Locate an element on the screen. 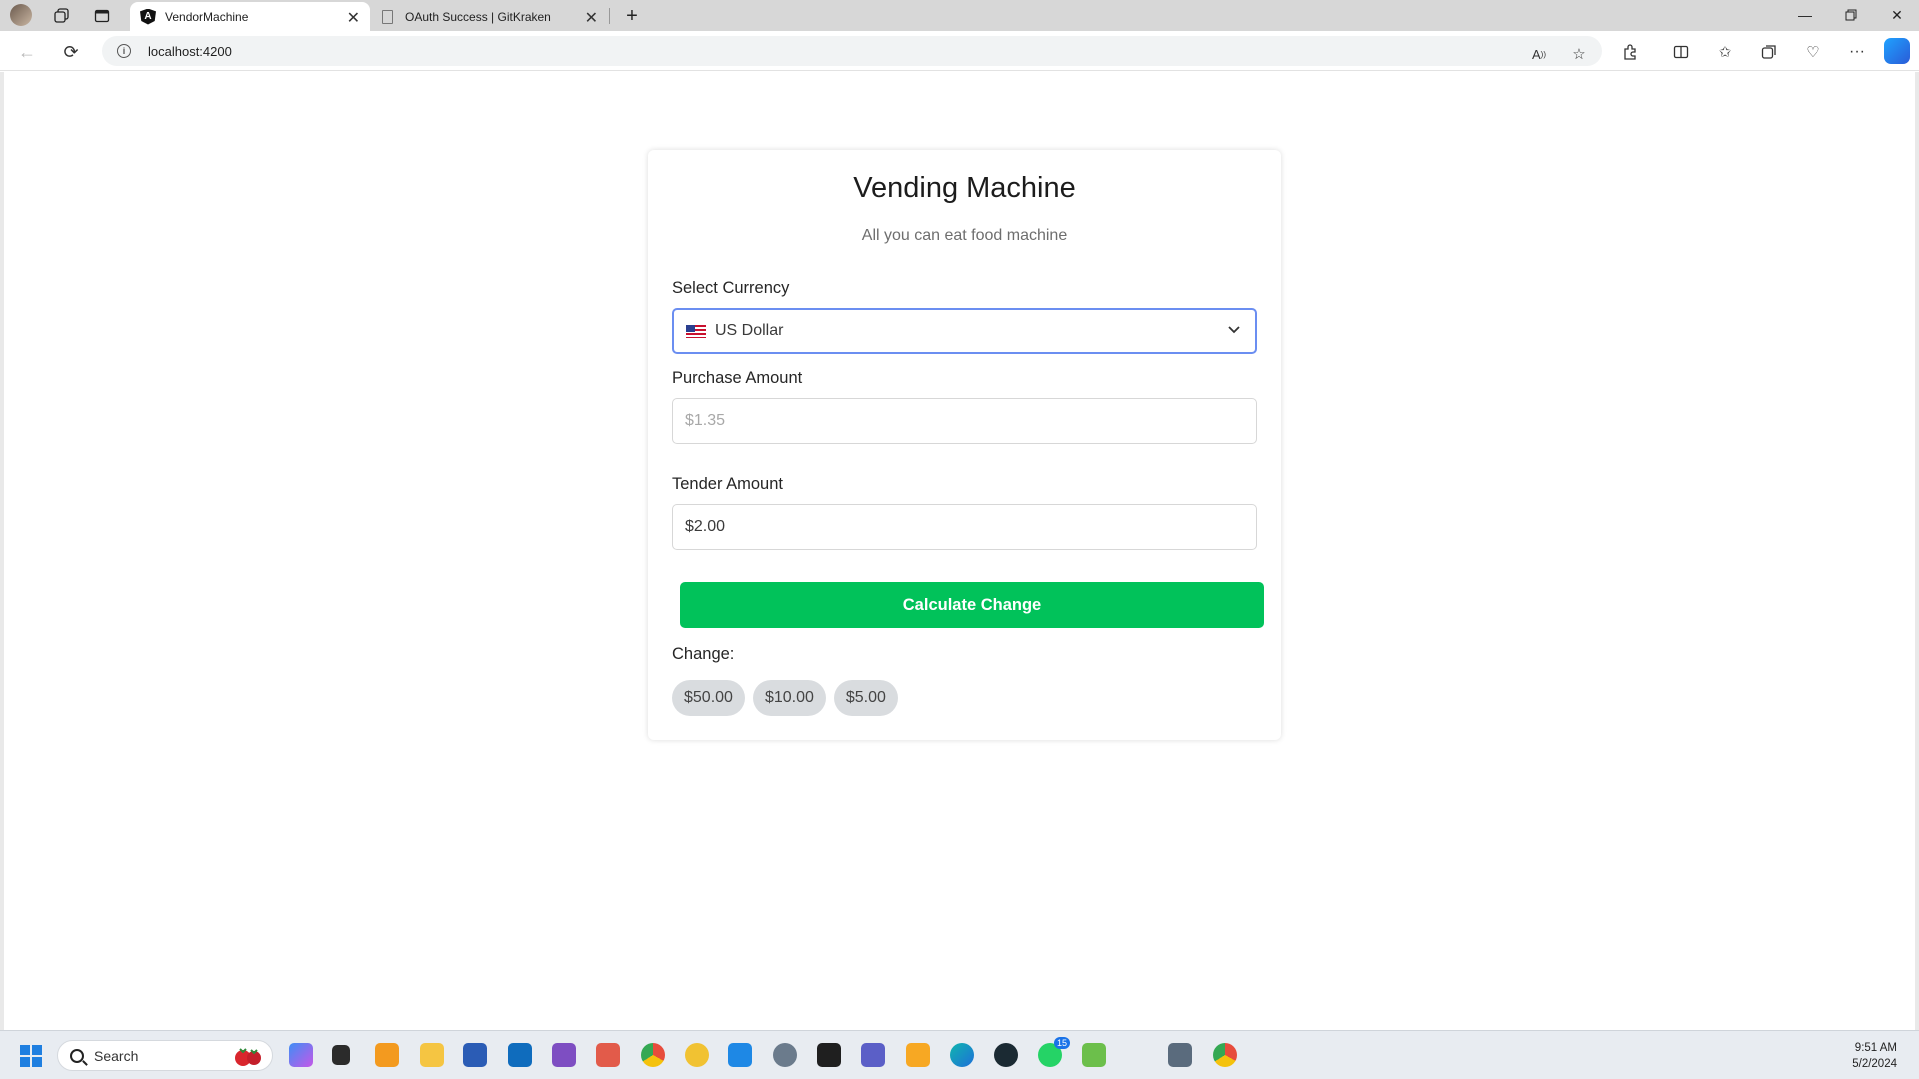 This screenshot has width=1919, height=1079. clock-time: 9:51 AM is located at coordinates (1875, 1048).